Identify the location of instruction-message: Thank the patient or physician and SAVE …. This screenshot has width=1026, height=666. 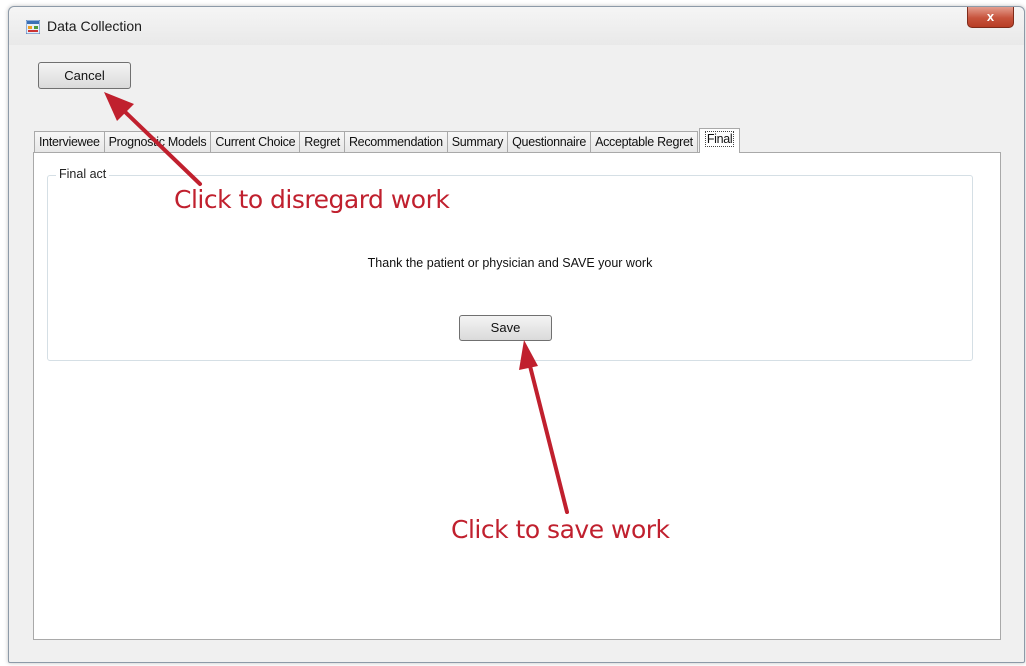
(510, 263).